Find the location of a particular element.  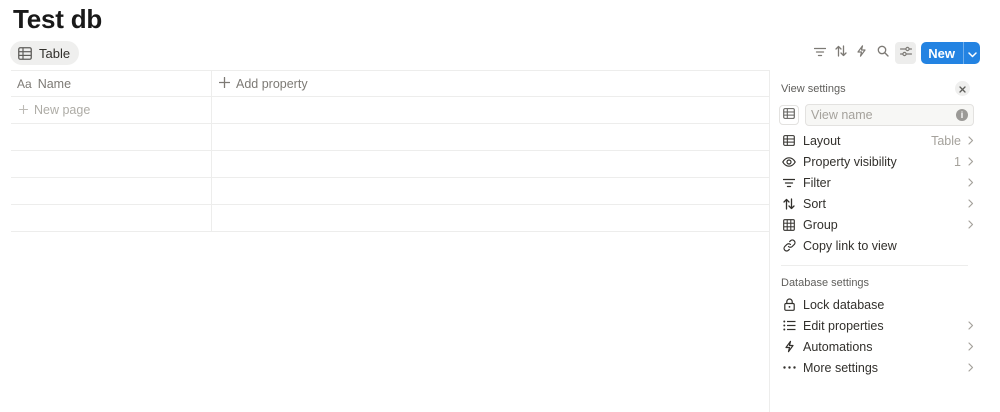

chevron-down-icon is located at coordinates (972, 53).